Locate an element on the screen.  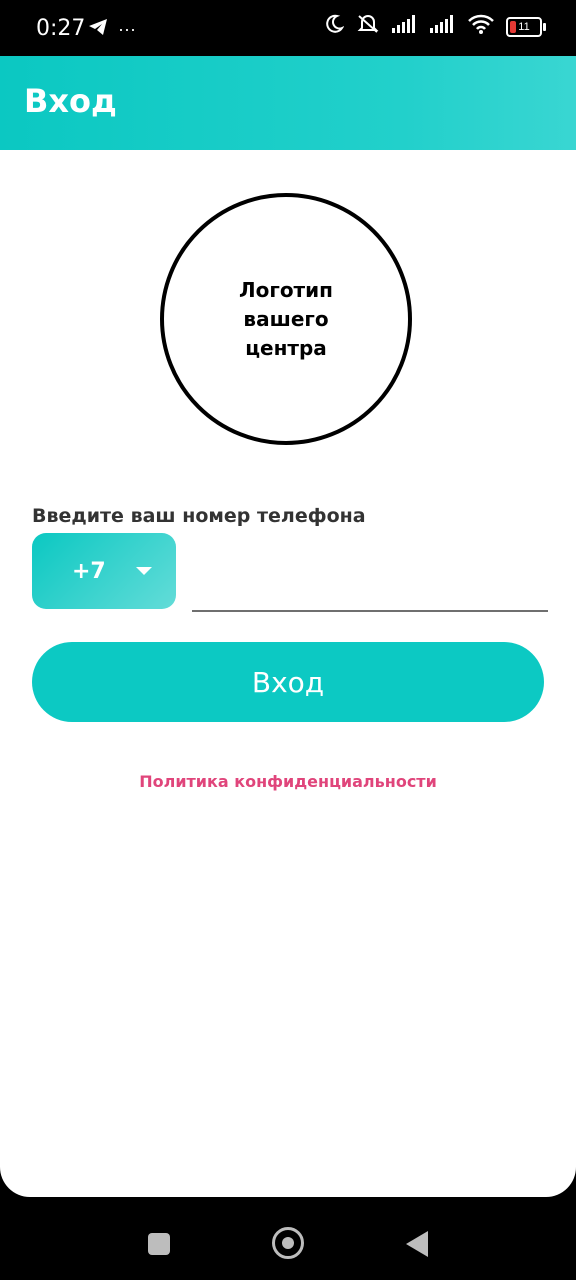
wifi-icon is located at coordinates (481, 26).